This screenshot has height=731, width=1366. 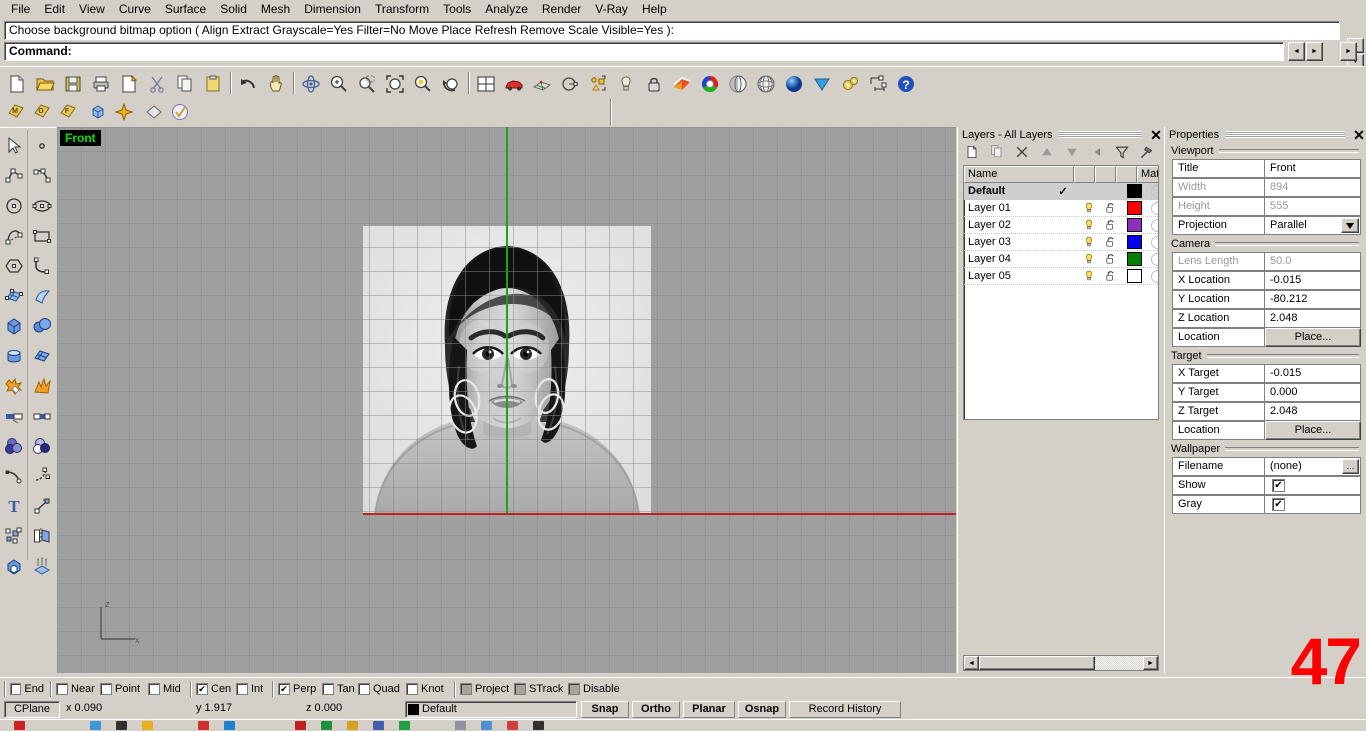 What do you see at coordinates (42, 326) in the screenshot?
I see `sphere-solid-icon` at bounding box center [42, 326].